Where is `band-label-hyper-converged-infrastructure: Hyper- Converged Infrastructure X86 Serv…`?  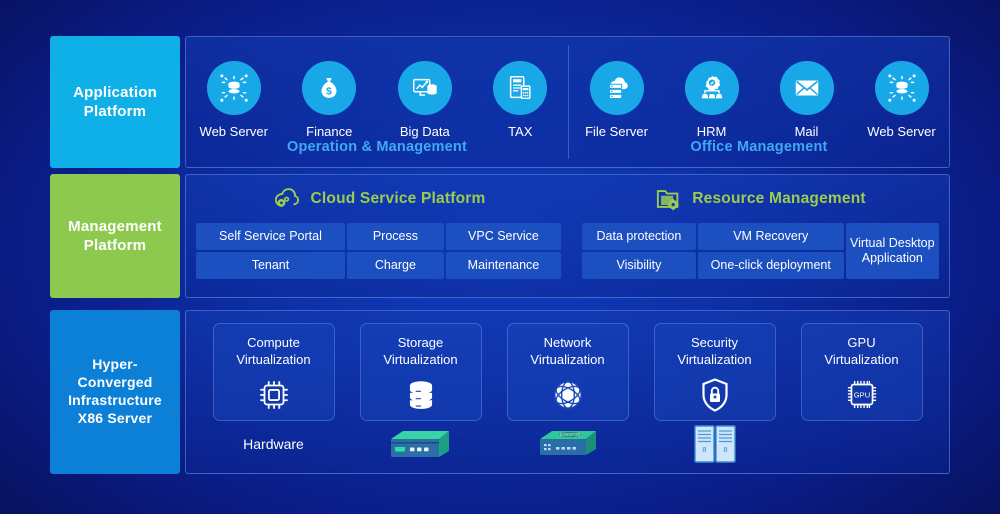 band-label-hyper-converged-infrastructure: Hyper- Converged Infrastructure X86 Serv… is located at coordinates (115, 392).